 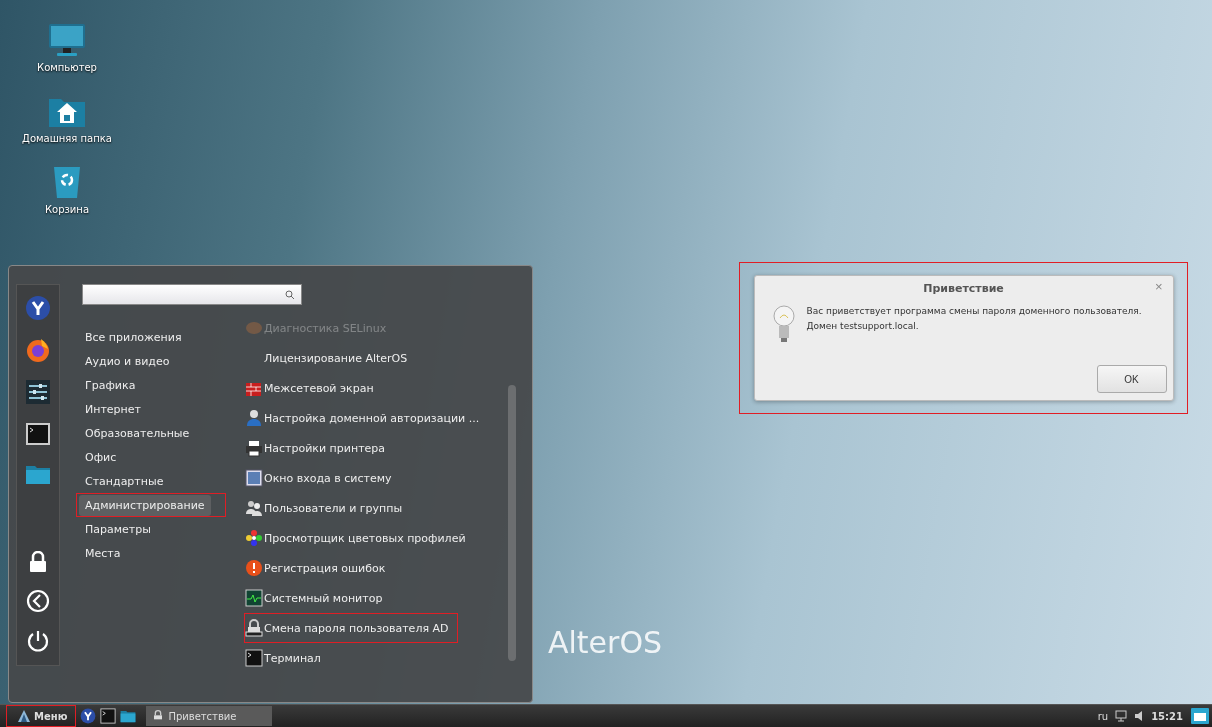 What do you see at coordinates (974, 319) in the screenshot?
I see `dialog-message: Вас приветствует программа смены пароля доменного пользователя. Домен testsupport.local.` at bounding box center [974, 319].